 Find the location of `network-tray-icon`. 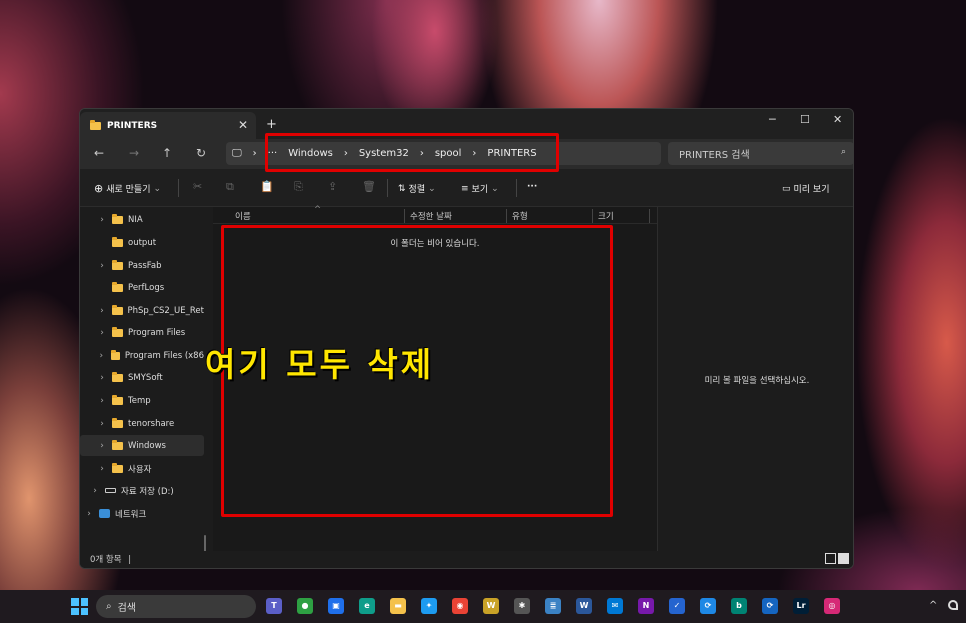

network-tray-icon is located at coordinates (953, 605).